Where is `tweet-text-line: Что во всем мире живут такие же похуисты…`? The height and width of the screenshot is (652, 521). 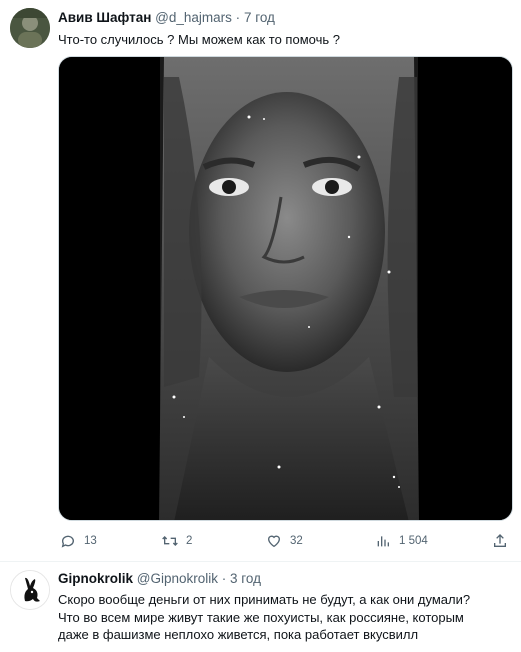
tweet-text-line: Что во всем мире живут такие же похуисты… is located at coordinates (261, 617).